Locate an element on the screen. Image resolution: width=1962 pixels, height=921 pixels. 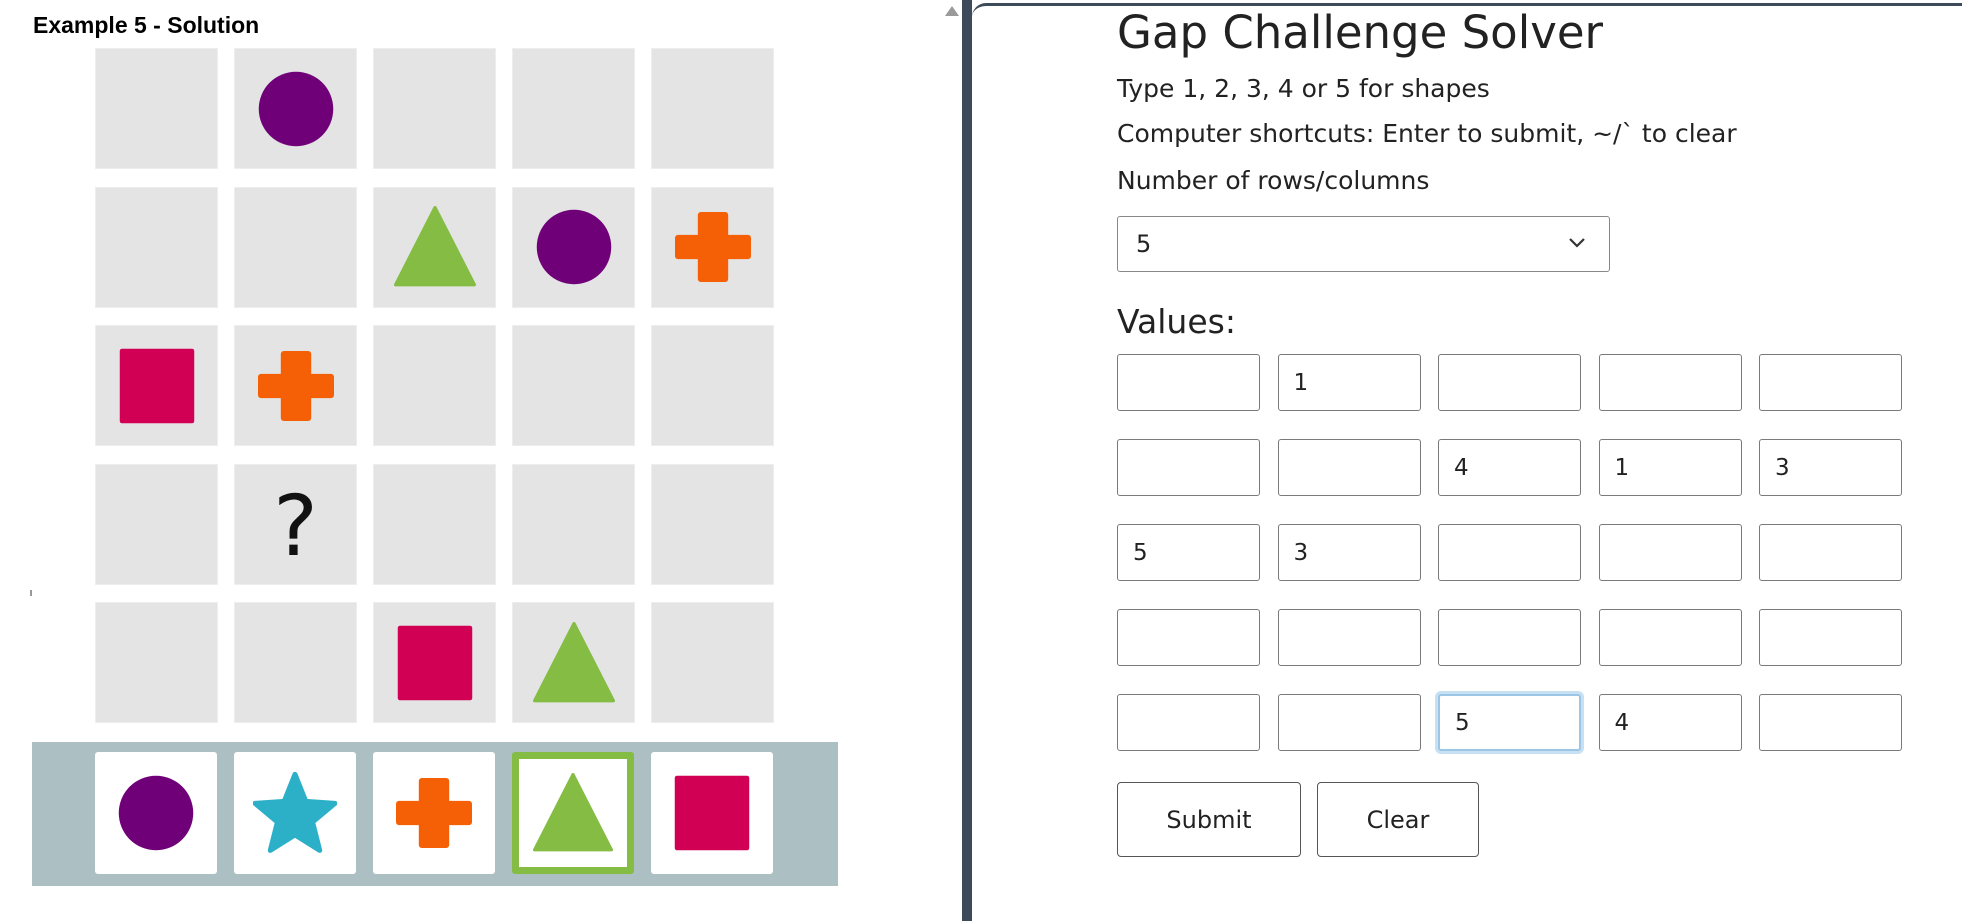
clear-button: Clear is located at coordinates (1398, 819).